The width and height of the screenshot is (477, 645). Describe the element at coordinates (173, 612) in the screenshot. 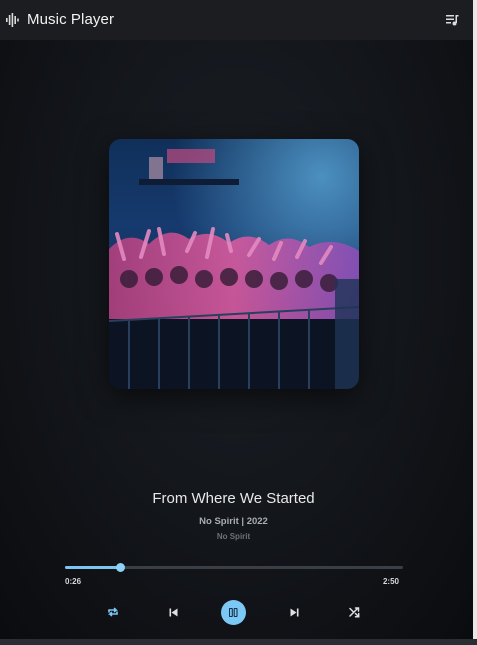

I see `skip-previous-icon` at that location.